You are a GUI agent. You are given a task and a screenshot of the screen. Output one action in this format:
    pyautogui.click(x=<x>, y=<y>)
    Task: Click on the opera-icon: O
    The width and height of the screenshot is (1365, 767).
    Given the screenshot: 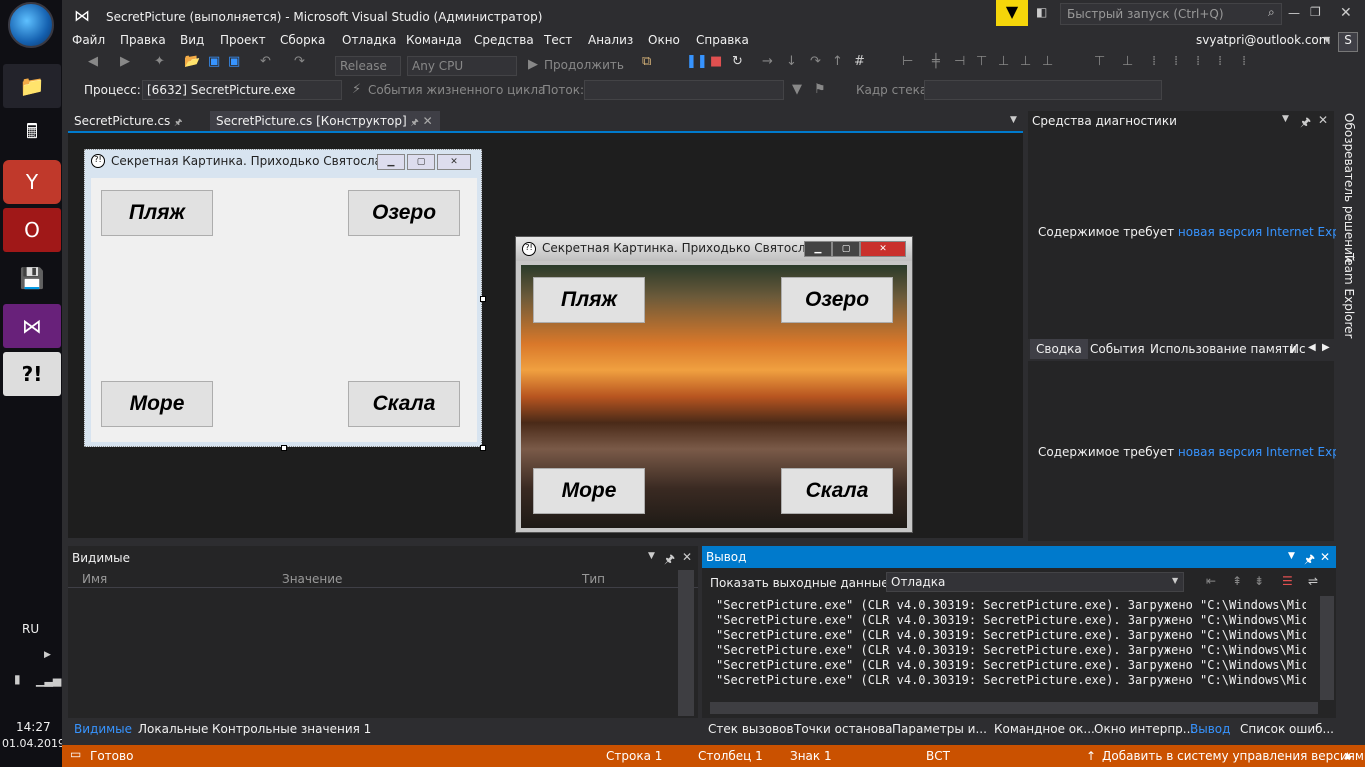 What is the action you would take?
    pyautogui.click(x=32, y=230)
    